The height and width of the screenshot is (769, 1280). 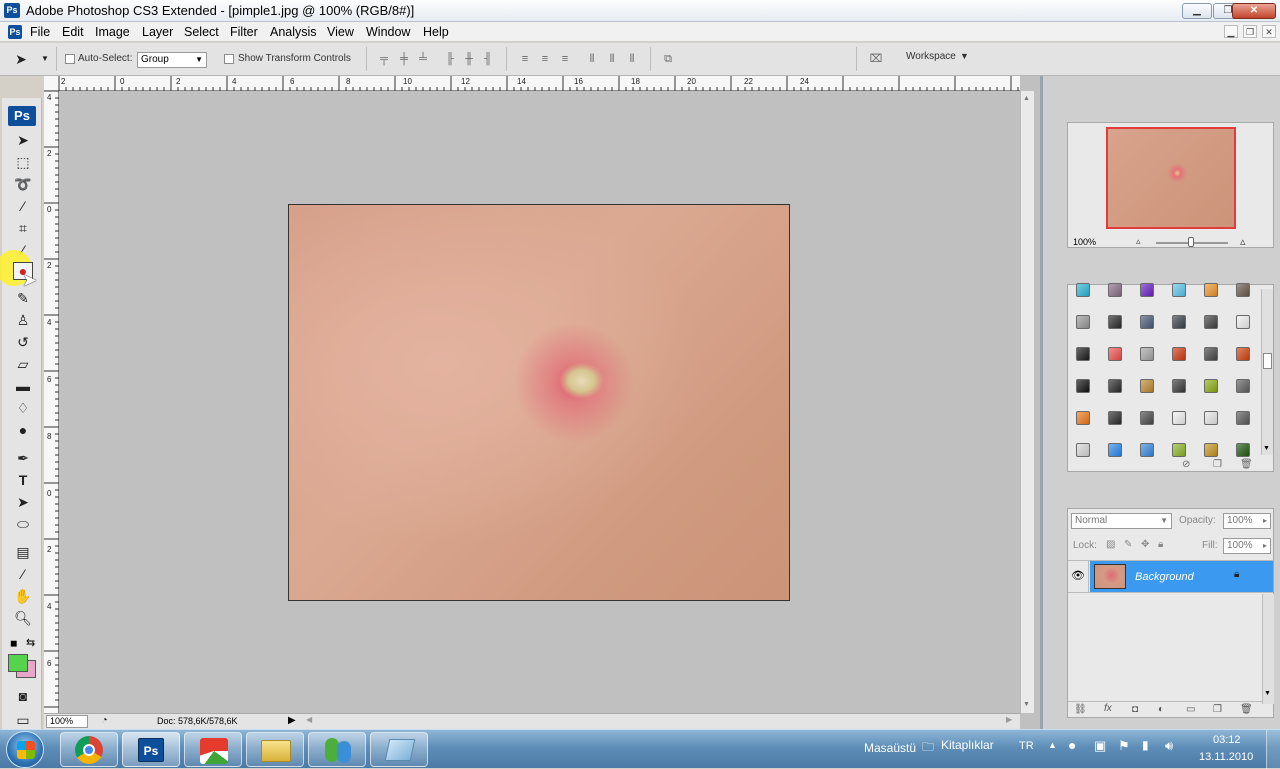 I want to click on workspace-chevron-icon: ▼, so click(x=964, y=56).